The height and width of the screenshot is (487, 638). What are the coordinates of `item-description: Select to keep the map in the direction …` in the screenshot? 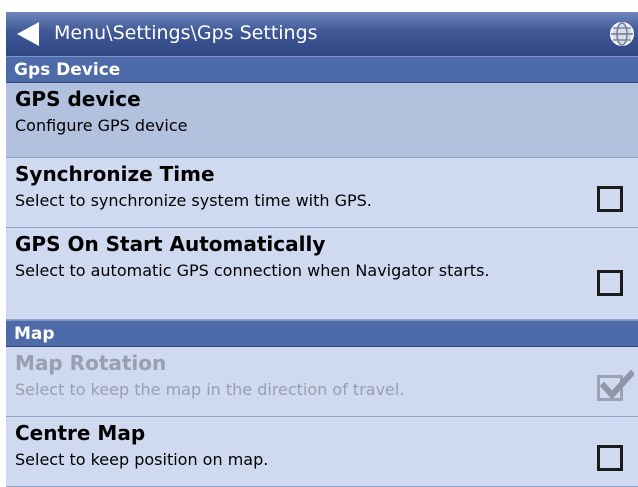 It's located at (210, 389).